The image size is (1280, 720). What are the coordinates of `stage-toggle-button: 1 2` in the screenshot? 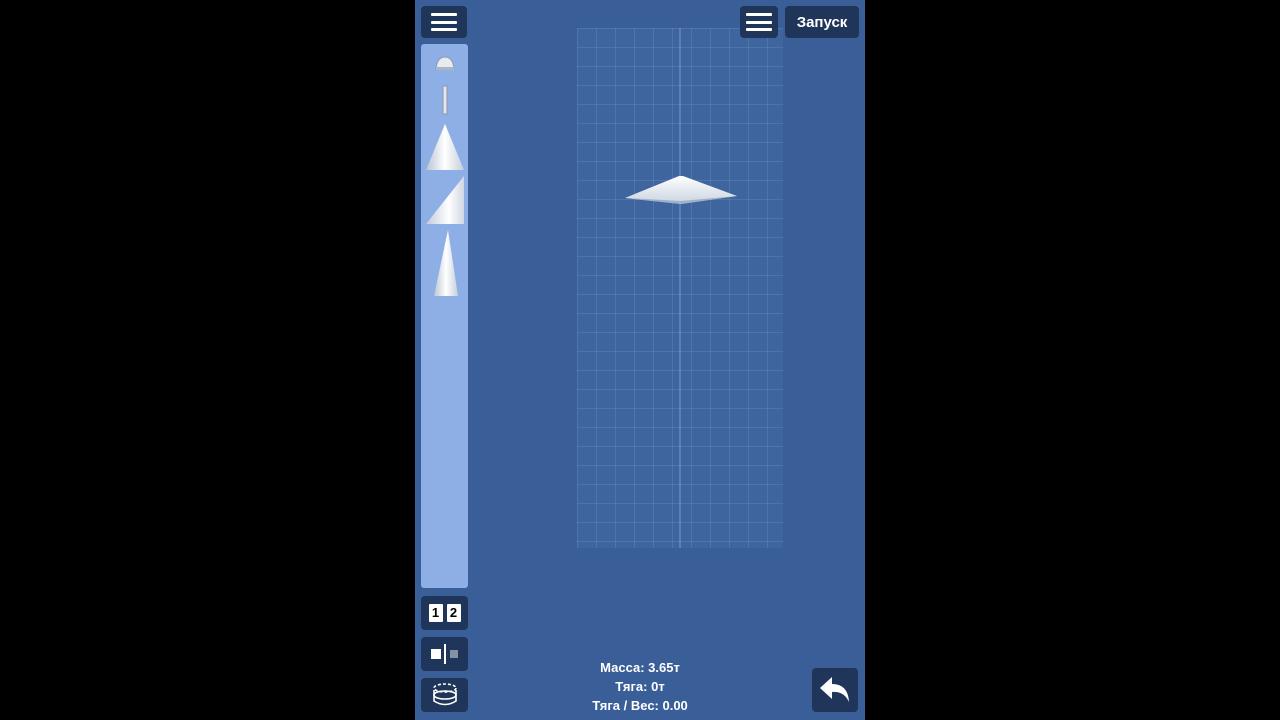 It's located at (444, 613).